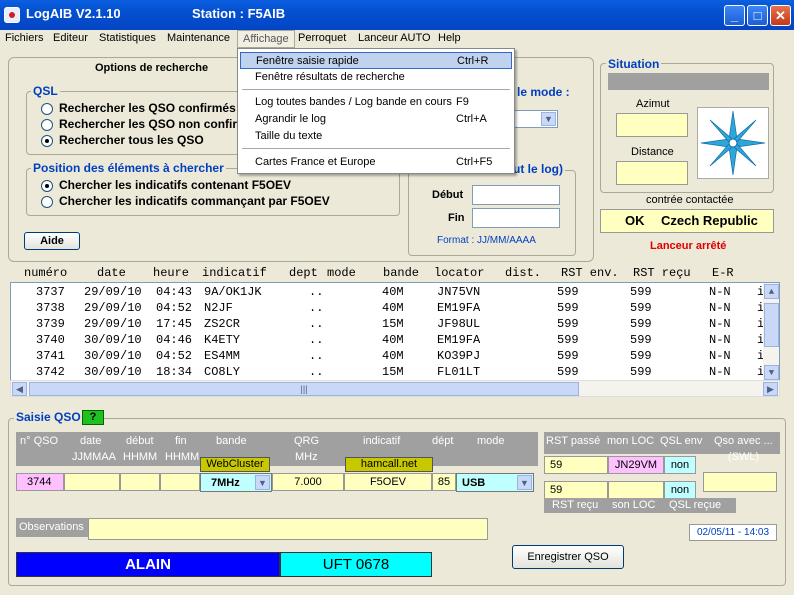  I want to click on table-cell: 04:46, so click(174, 340).